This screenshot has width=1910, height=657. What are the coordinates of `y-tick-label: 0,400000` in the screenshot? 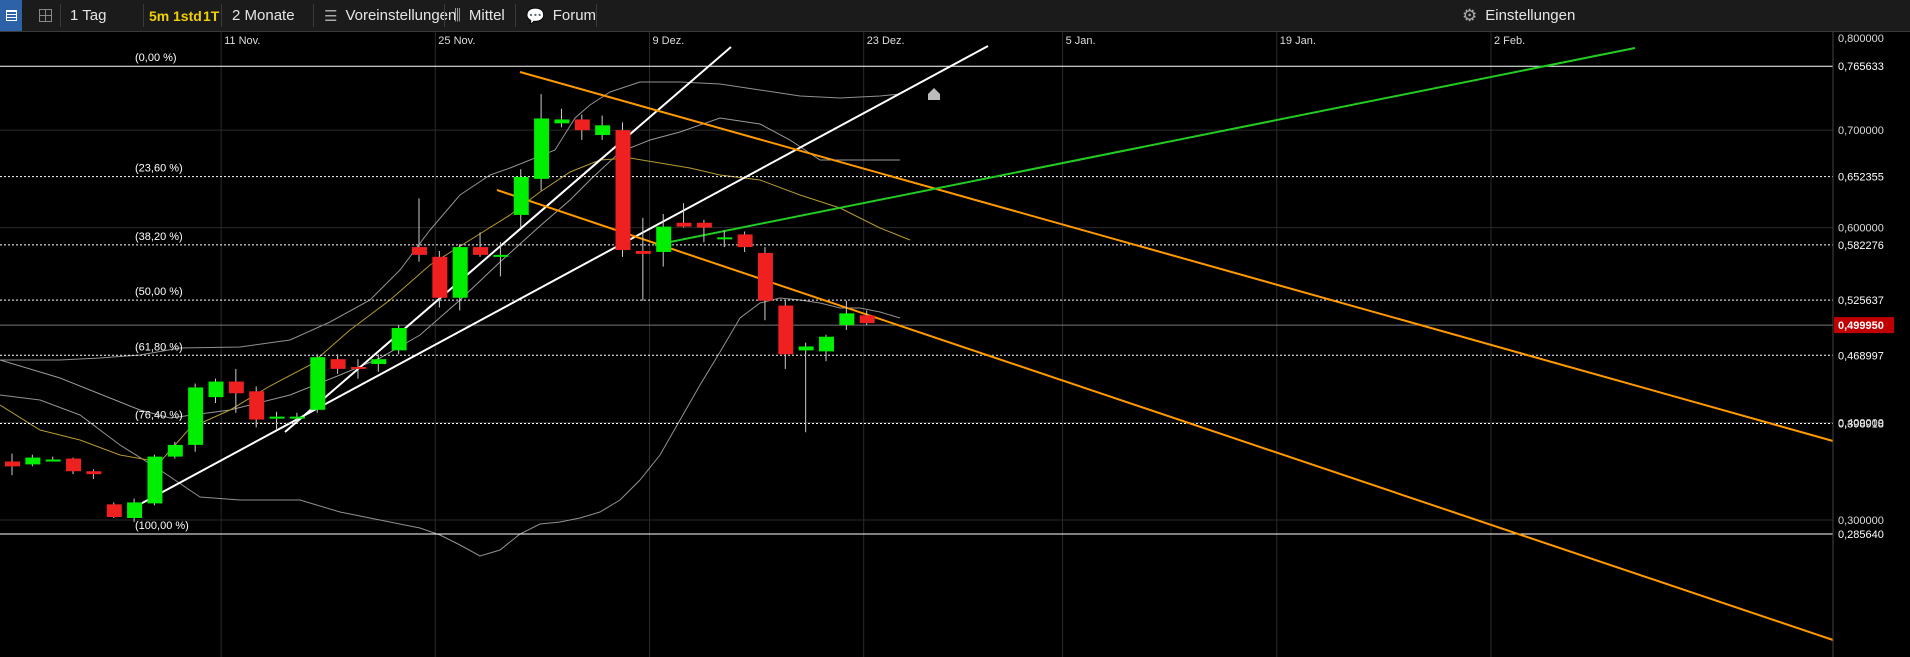 It's located at (1861, 424).